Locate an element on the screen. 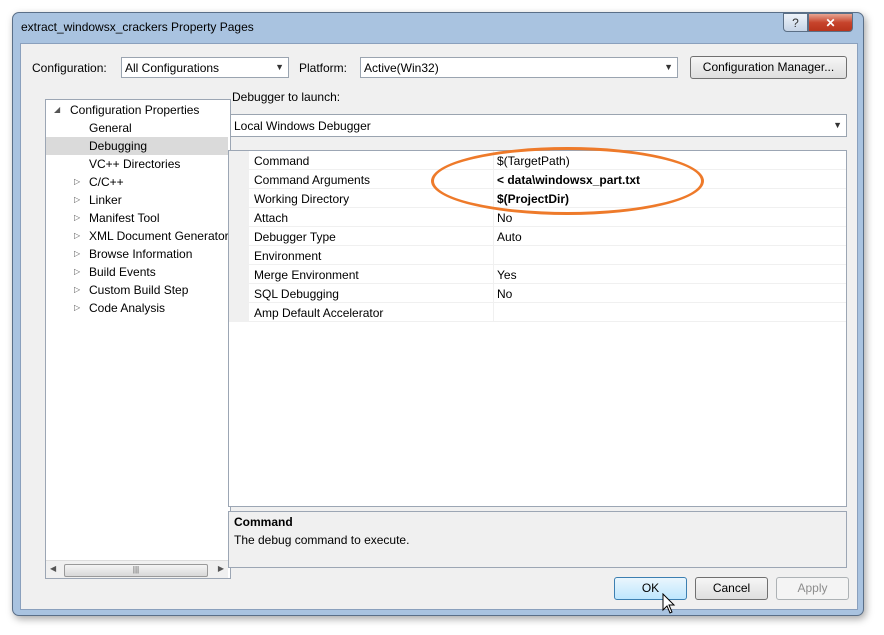 The image size is (884, 635). property-name: Command is located at coordinates (282, 161).